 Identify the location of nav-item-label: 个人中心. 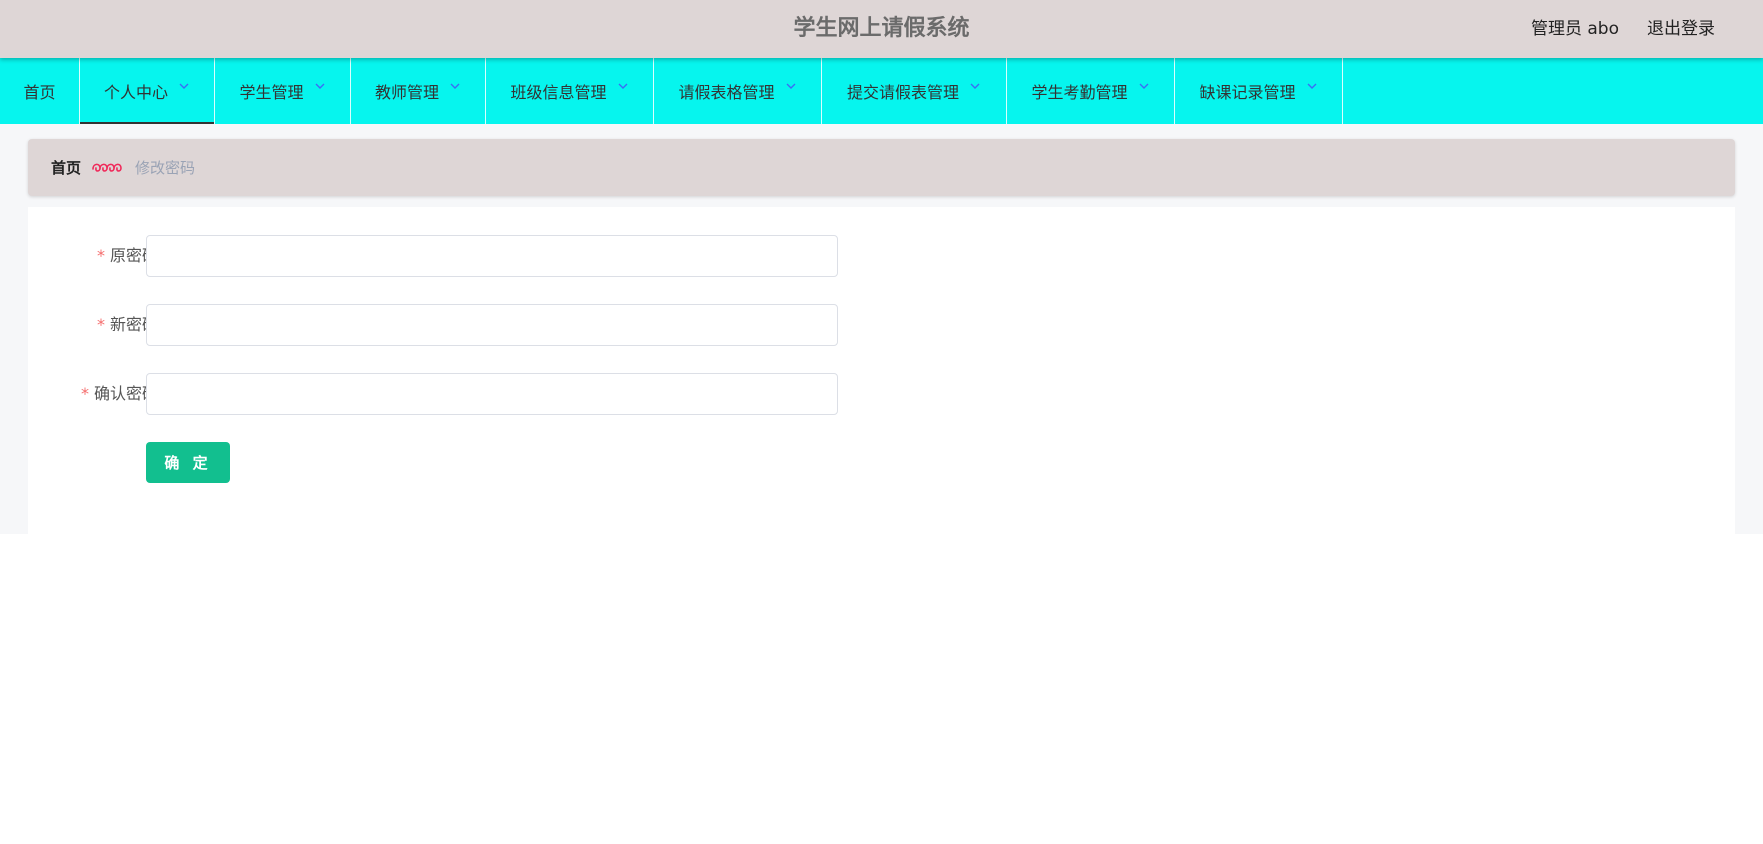
(135, 92).